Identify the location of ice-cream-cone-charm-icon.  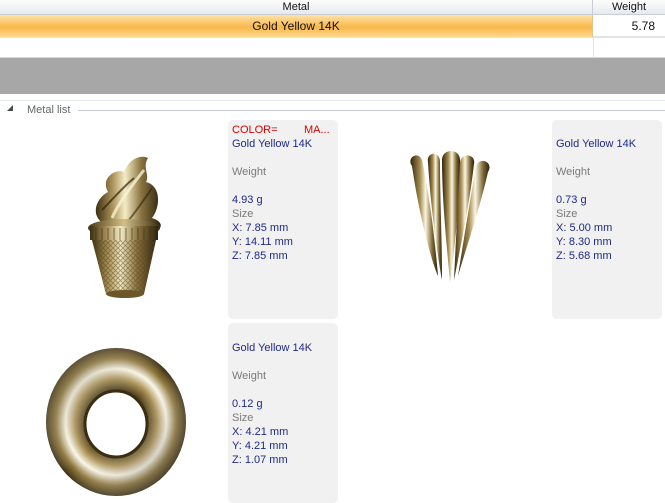
(124, 227).